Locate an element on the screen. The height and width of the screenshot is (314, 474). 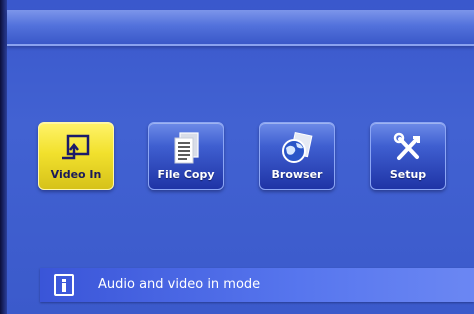
video-in-icon is located at coordinates (76, 148).